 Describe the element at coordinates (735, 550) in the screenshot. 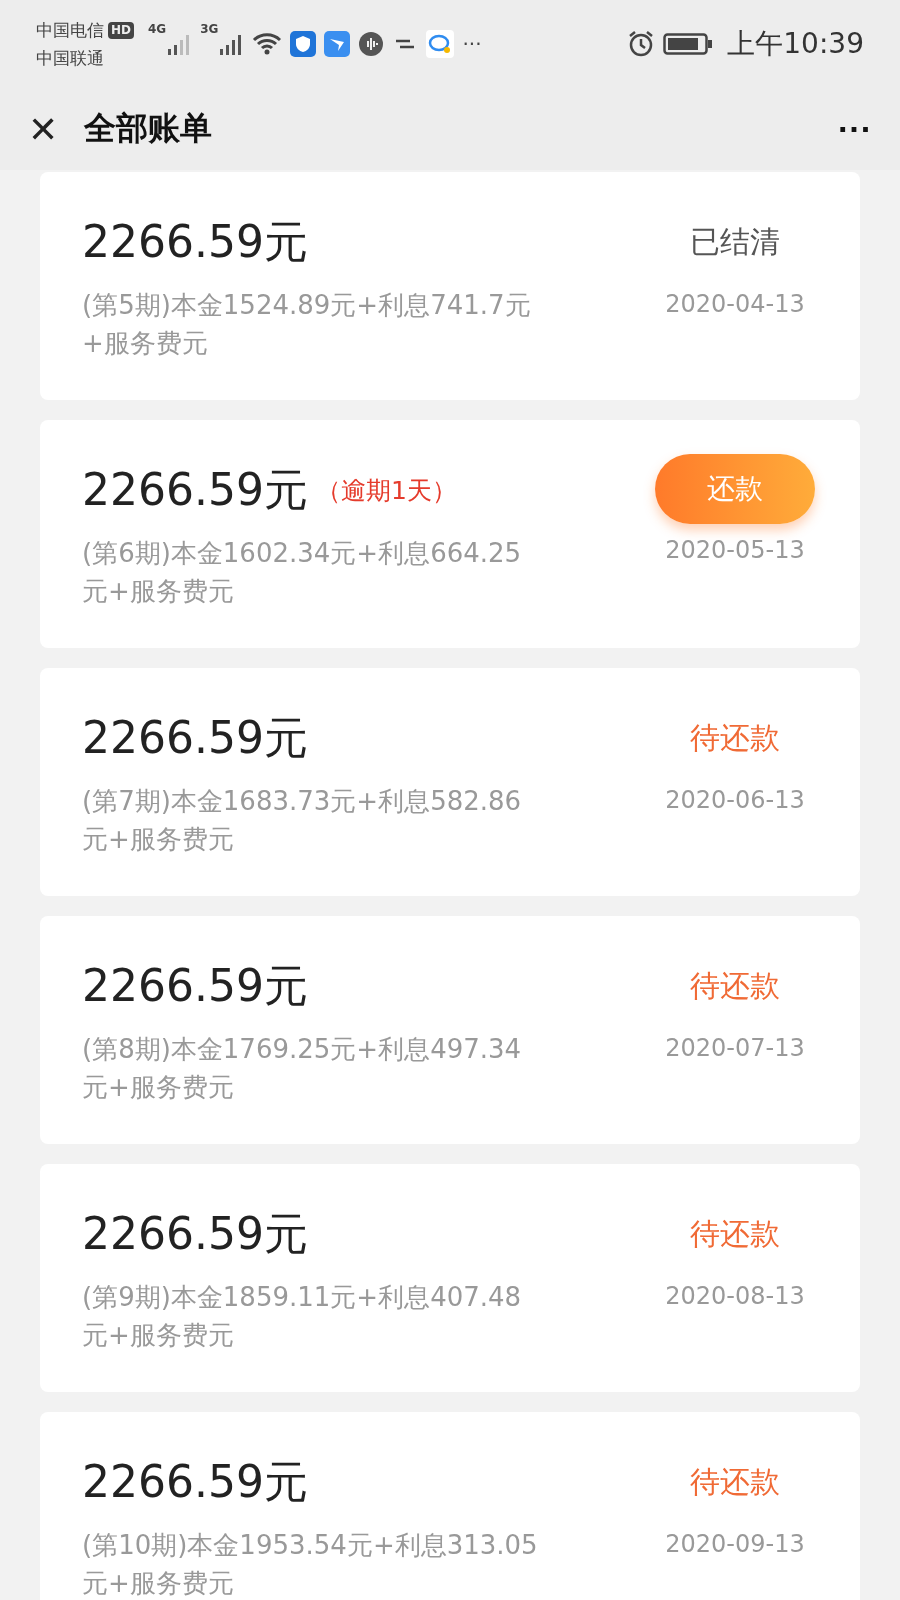

I see `due-date: 2020-05-13` at that location.